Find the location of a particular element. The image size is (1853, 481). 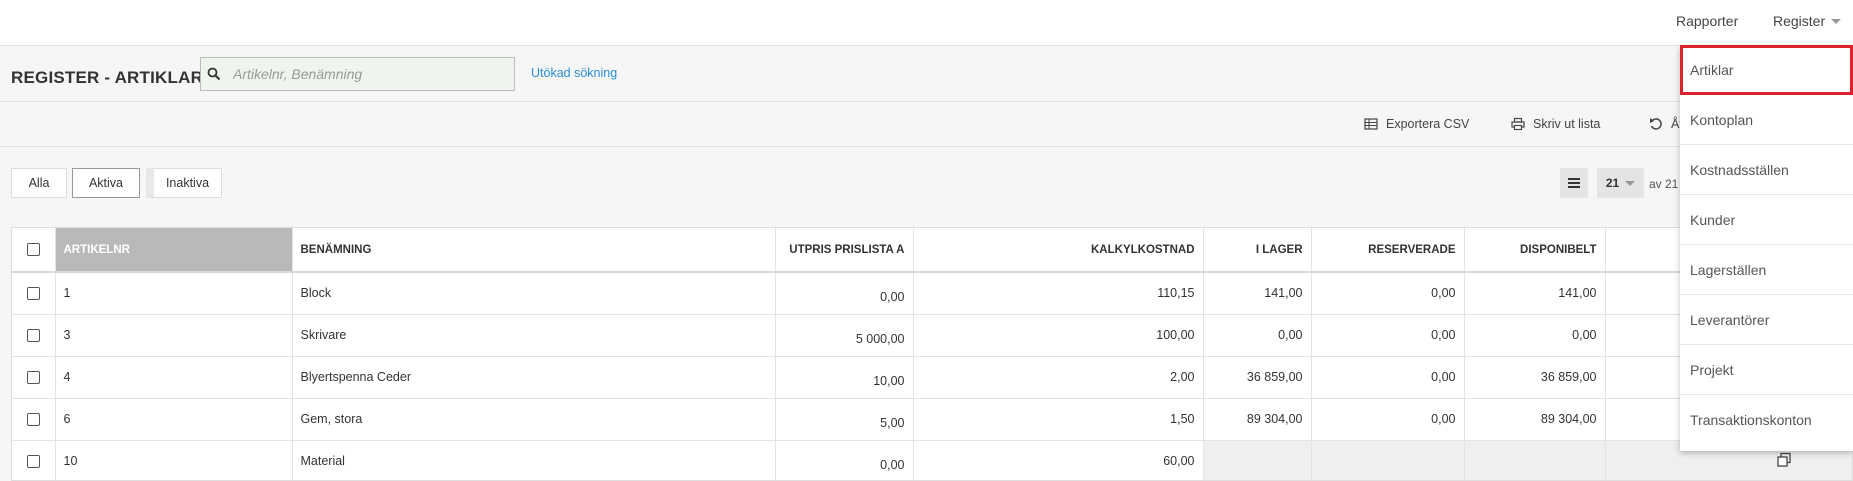

list-view-button is located at coordinates (1574, 183).